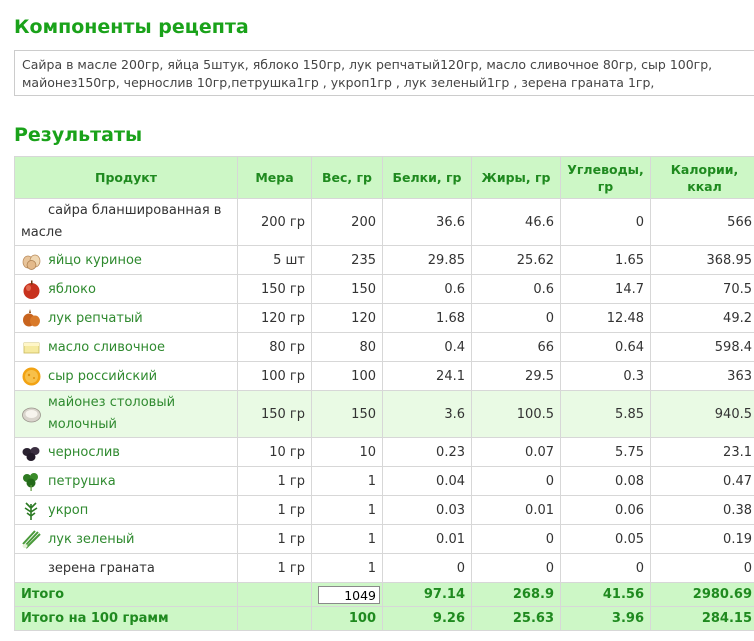 Image resolution: width=754 pixels, height=641 pixels. I want to click on components-title: Компоненты рецепта, so click(131, 27).